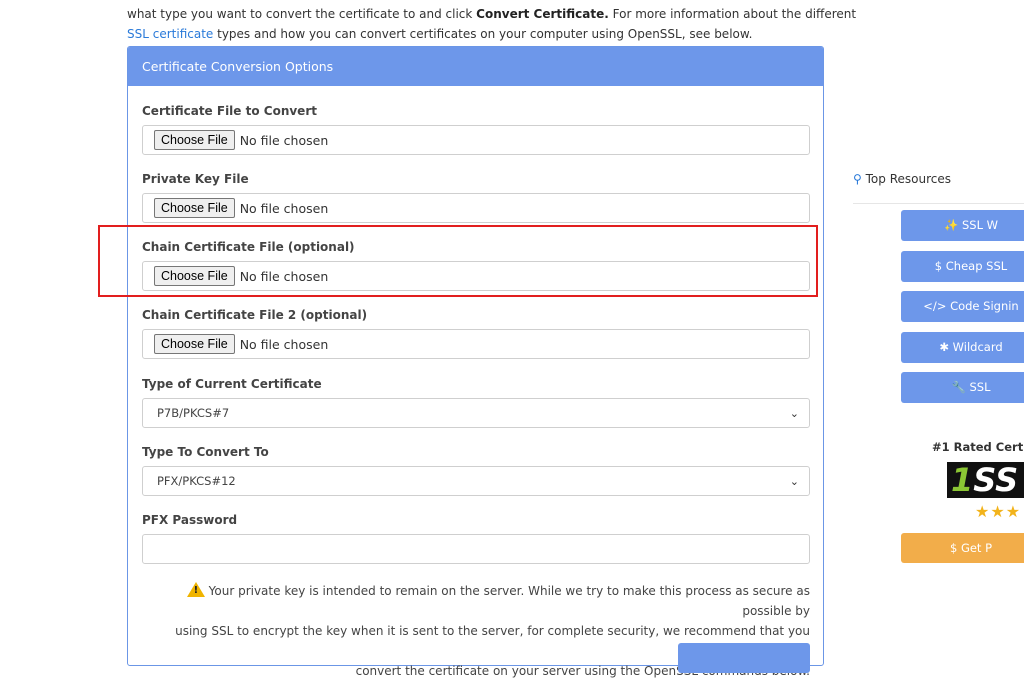 The image size is (1024, 681). Describe the element at coordinates (458, 261) in the screenshot. I see `highlight-box` at that location.